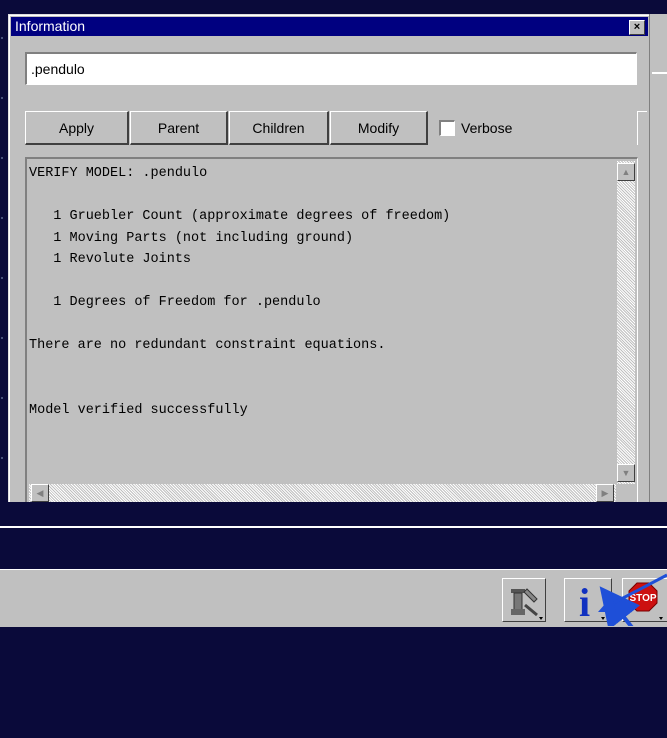 This screenshot has width=667, height=738. What do you see at coordinates (620, 606) in the screenshot?
I see `arrow-line` at bounding box center [620, 606].